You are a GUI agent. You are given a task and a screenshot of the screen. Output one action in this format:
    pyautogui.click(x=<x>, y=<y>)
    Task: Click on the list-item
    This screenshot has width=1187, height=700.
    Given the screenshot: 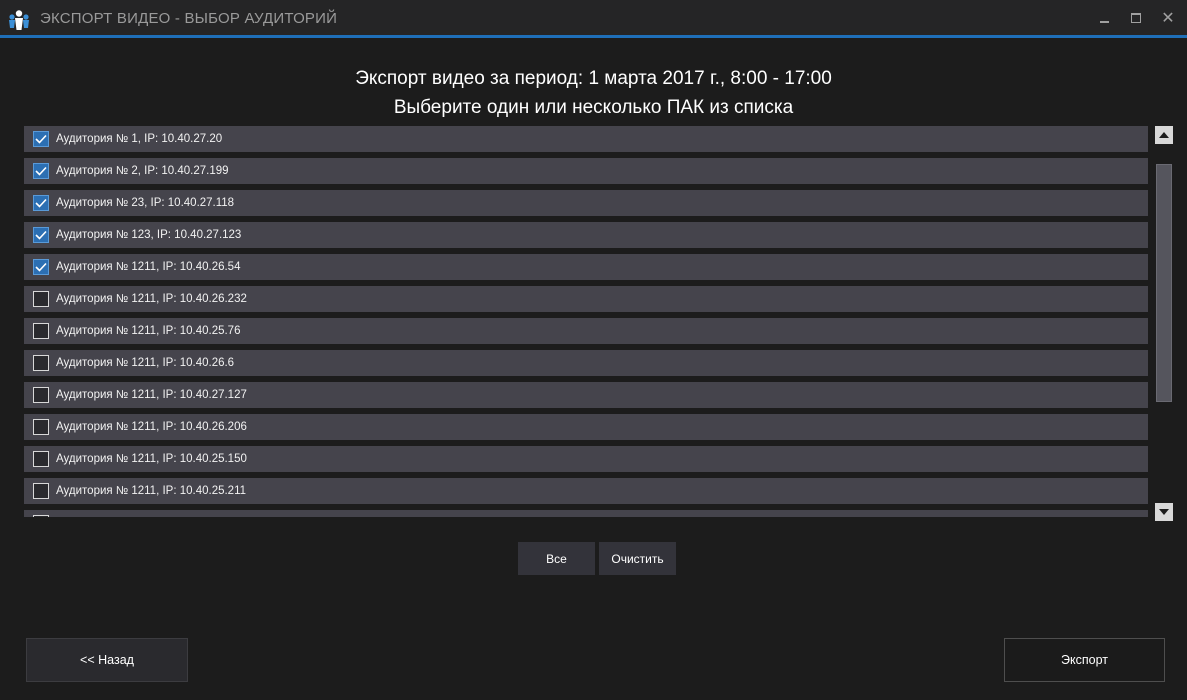 What is the action you would take?
    pyautogui.click(x=586, y=513)
    